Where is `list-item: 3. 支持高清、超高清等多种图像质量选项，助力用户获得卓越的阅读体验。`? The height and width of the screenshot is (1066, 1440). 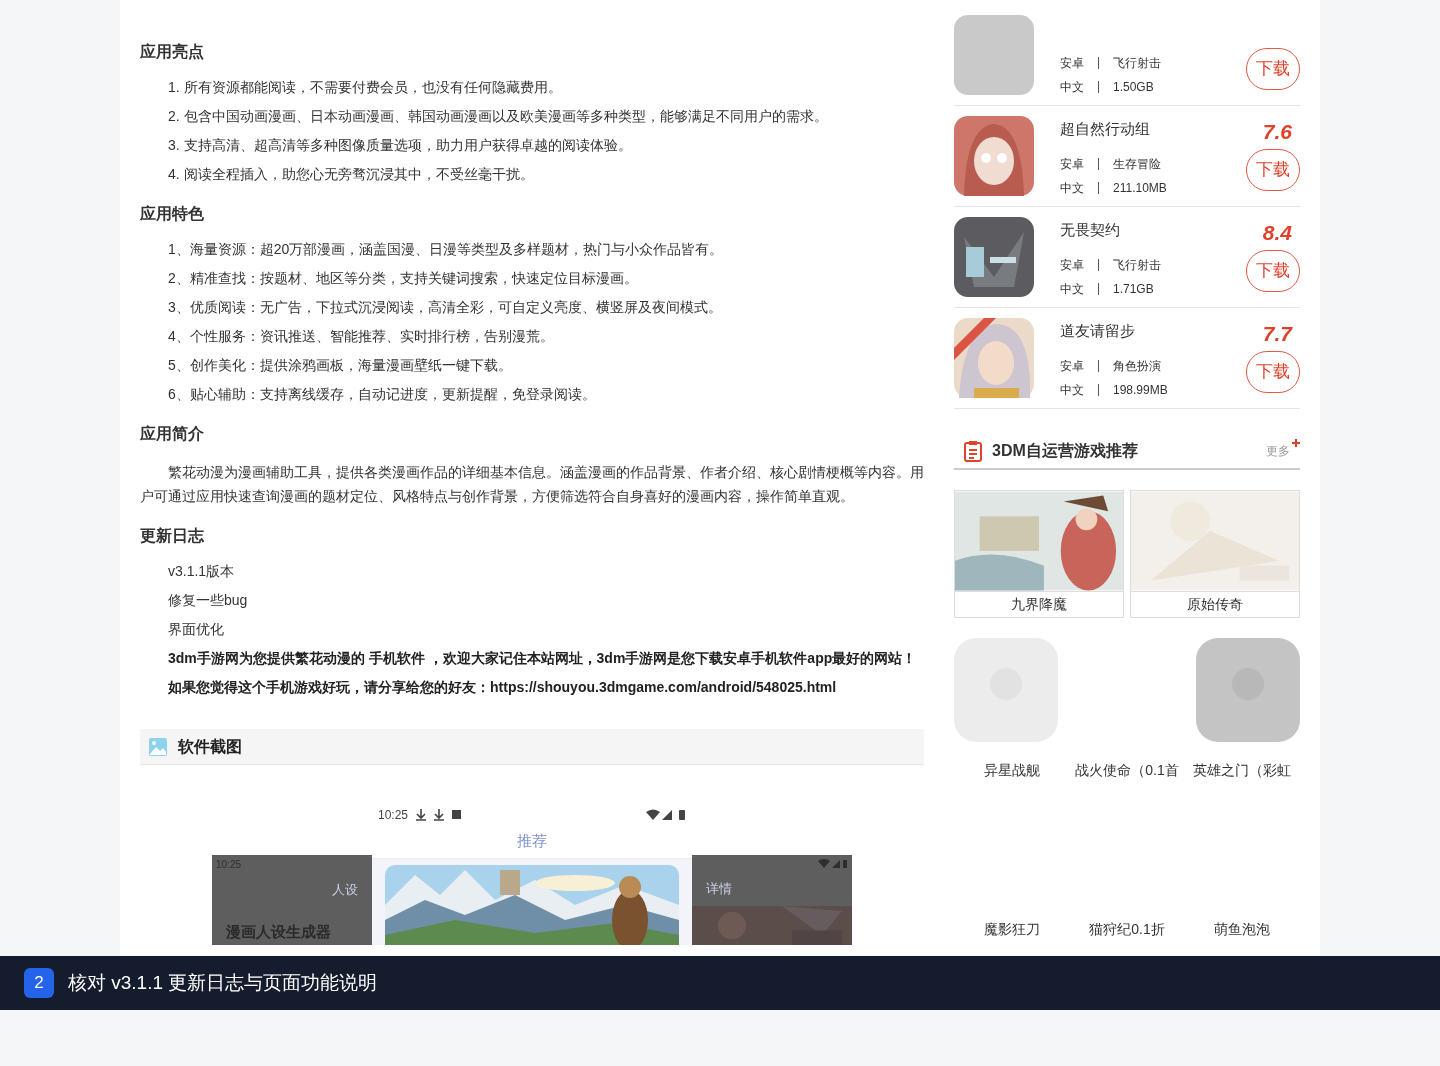 list-item: 3. 支持高清、超高清等多种图像质量选项，助力用户获得卓越的阅读体验。 is located at coordinates (400, 145).